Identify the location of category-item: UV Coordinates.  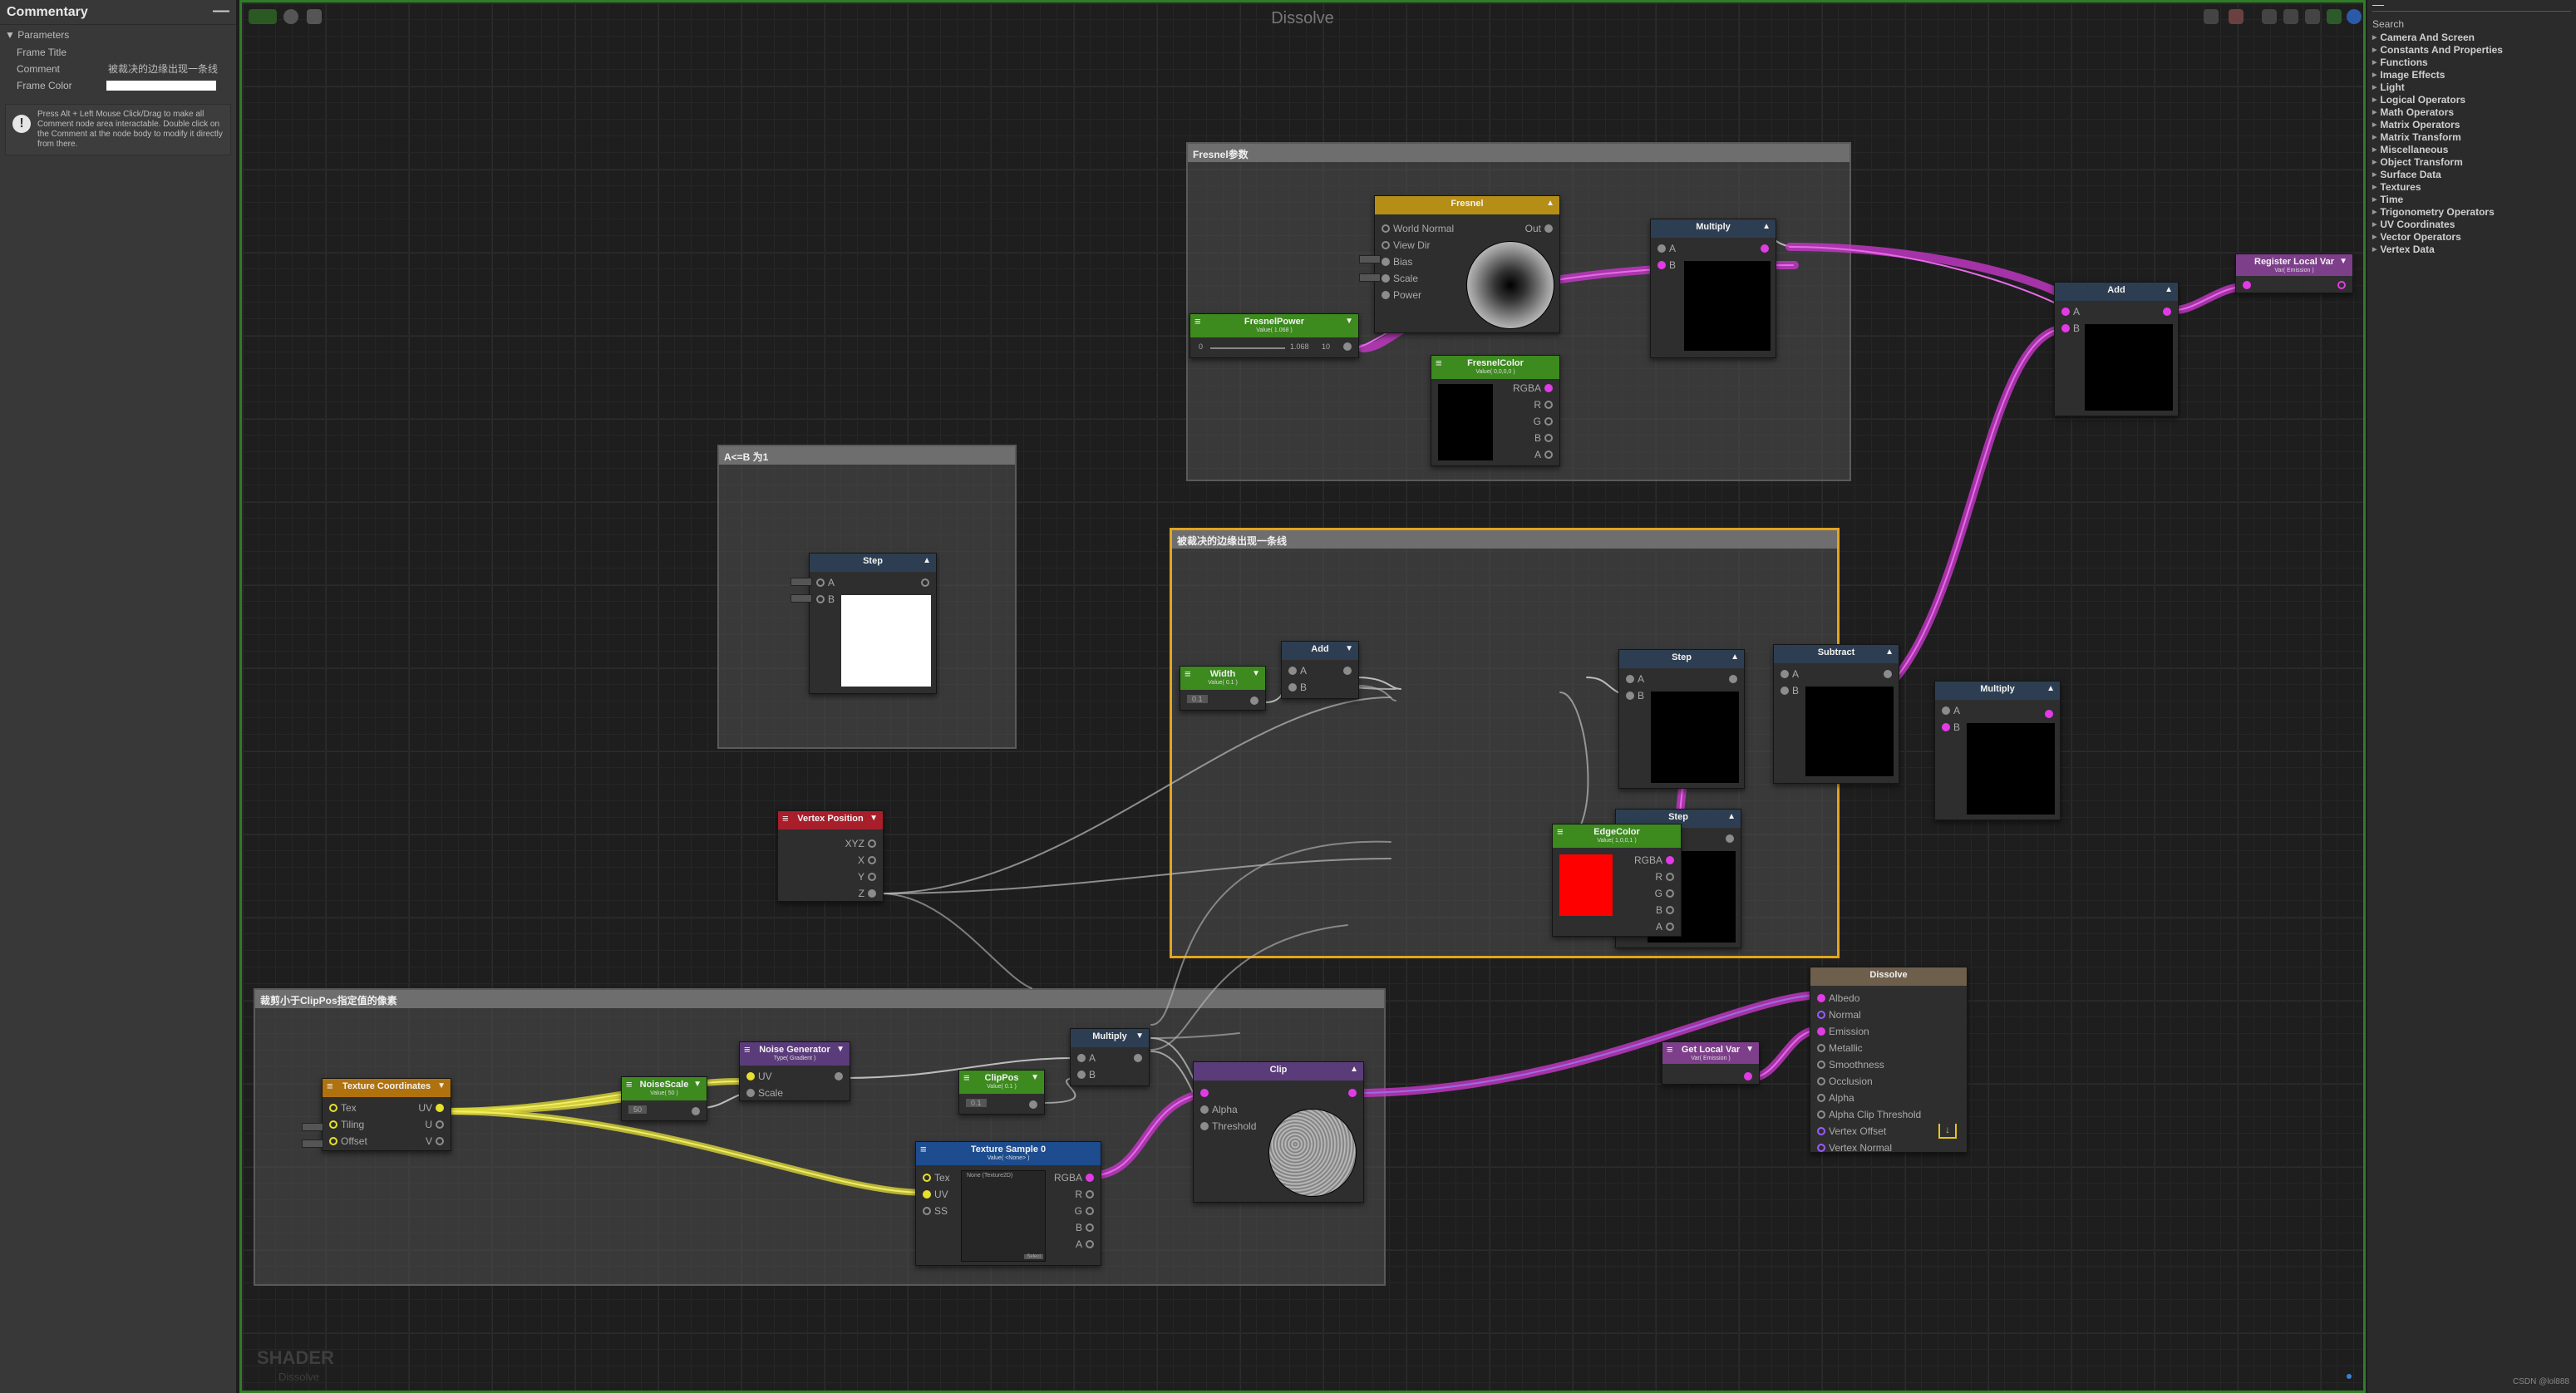
(2471, 225).